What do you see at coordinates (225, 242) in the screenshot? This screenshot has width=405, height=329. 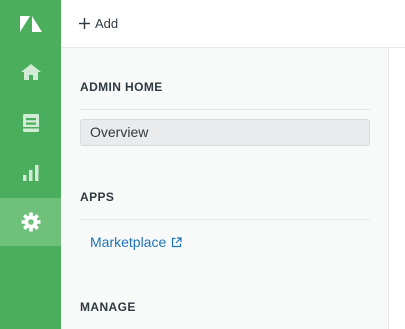 I see `nav-item-marketplace: Marketplace` at bounding box center [225, 242].